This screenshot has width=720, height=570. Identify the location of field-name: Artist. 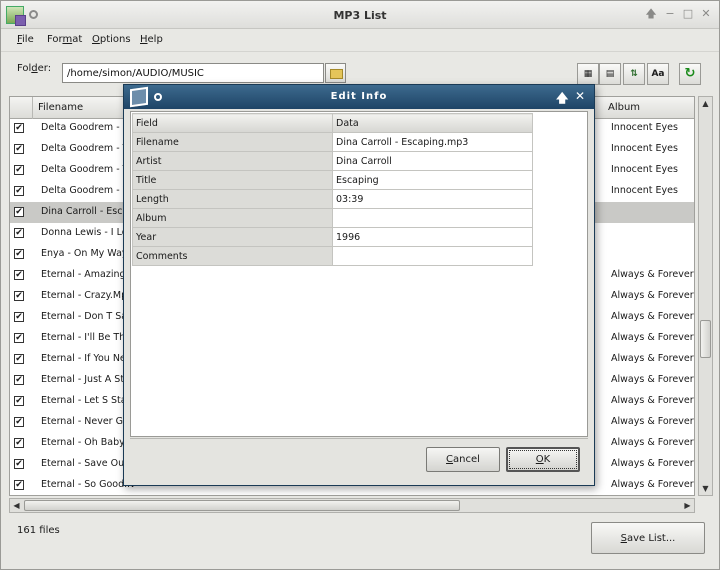
(232, 161).